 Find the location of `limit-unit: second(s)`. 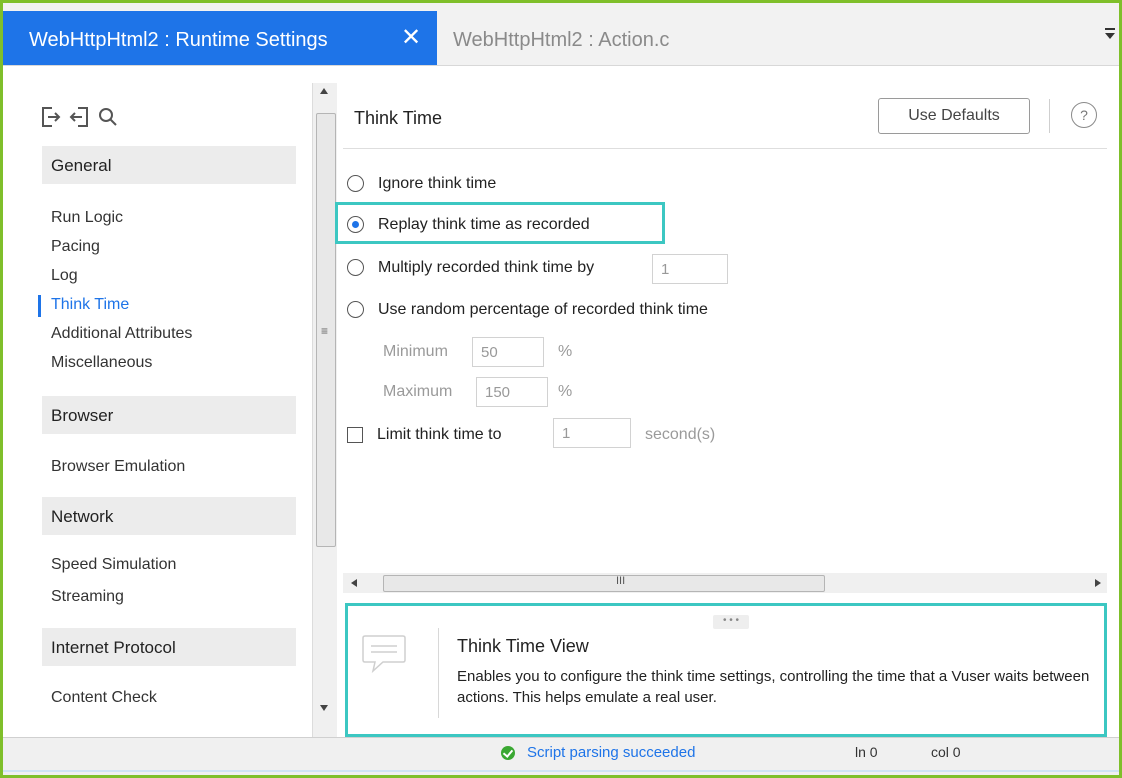

limit-unit: second(s) is located at coordinates (680, 434).